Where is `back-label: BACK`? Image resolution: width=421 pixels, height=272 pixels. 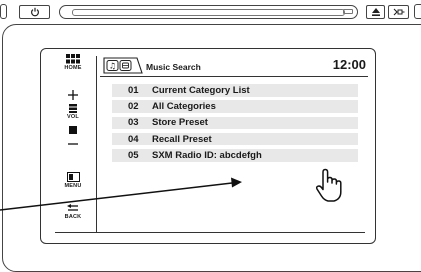
back-label: BACK is located at coordinates (73, 217).